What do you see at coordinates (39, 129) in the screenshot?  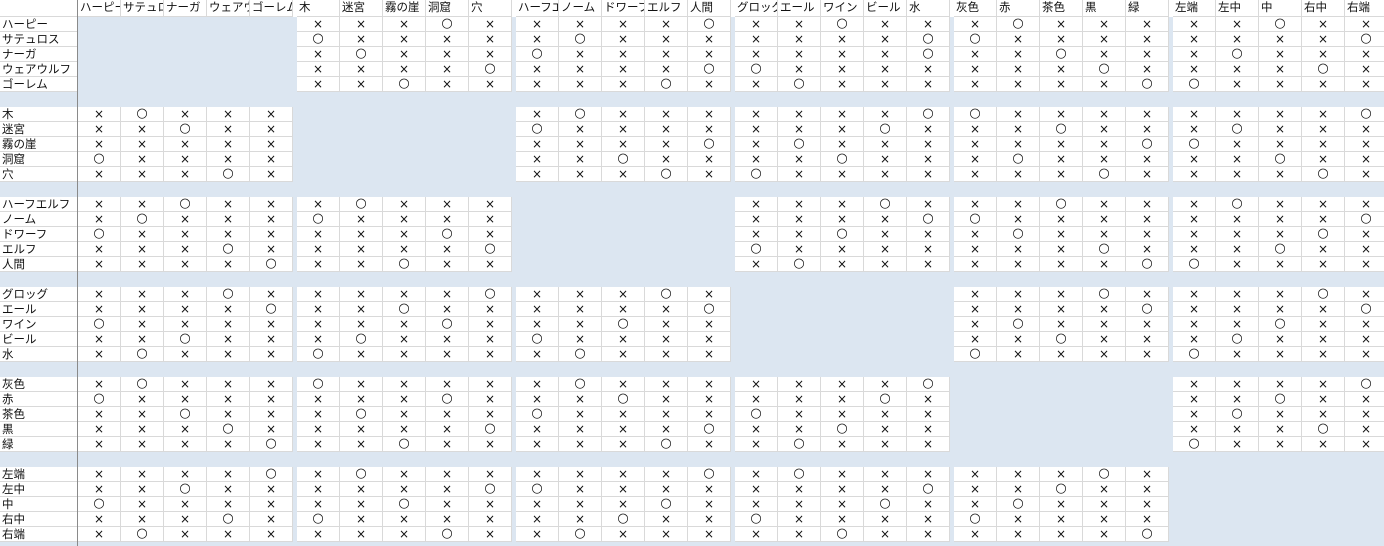 I see `row-label: 迷宮` at bounding box center [39, 129].